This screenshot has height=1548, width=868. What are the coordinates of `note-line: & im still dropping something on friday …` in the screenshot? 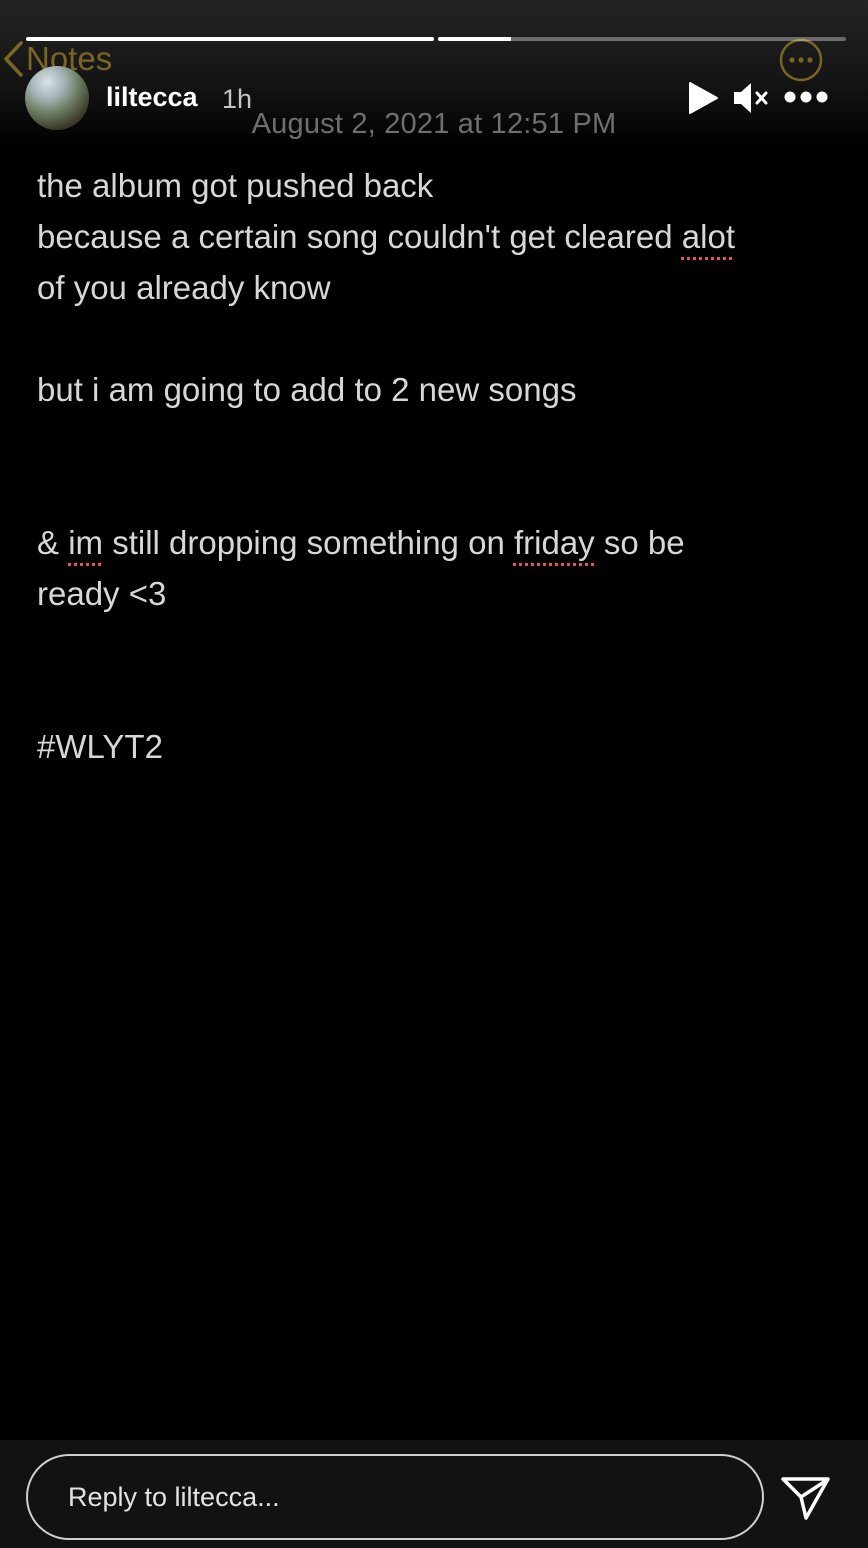 It's located at (361, 542).